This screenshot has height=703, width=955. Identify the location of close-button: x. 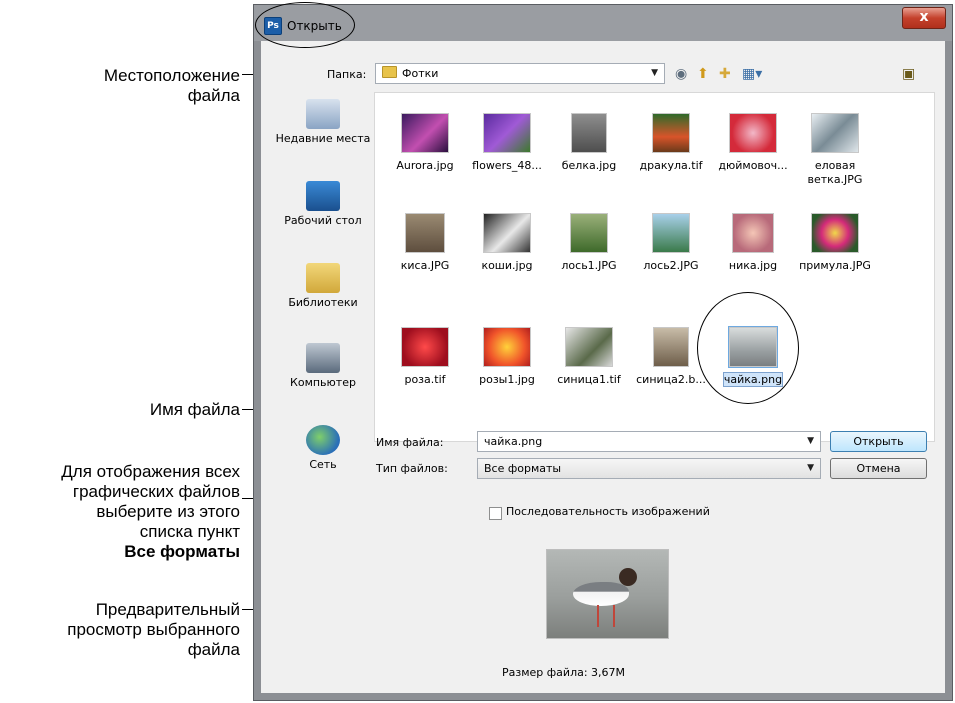
(924, 18).